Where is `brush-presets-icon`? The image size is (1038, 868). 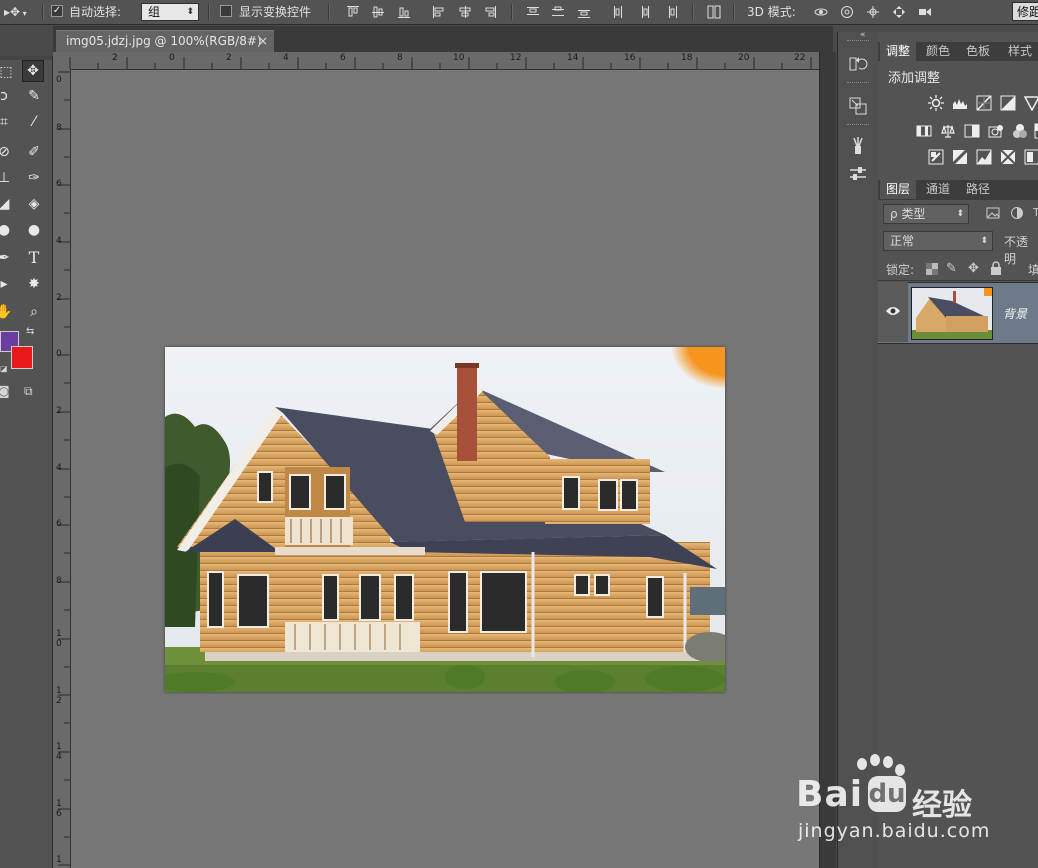
brush-presets-icon is located at coordinates (858, 146).